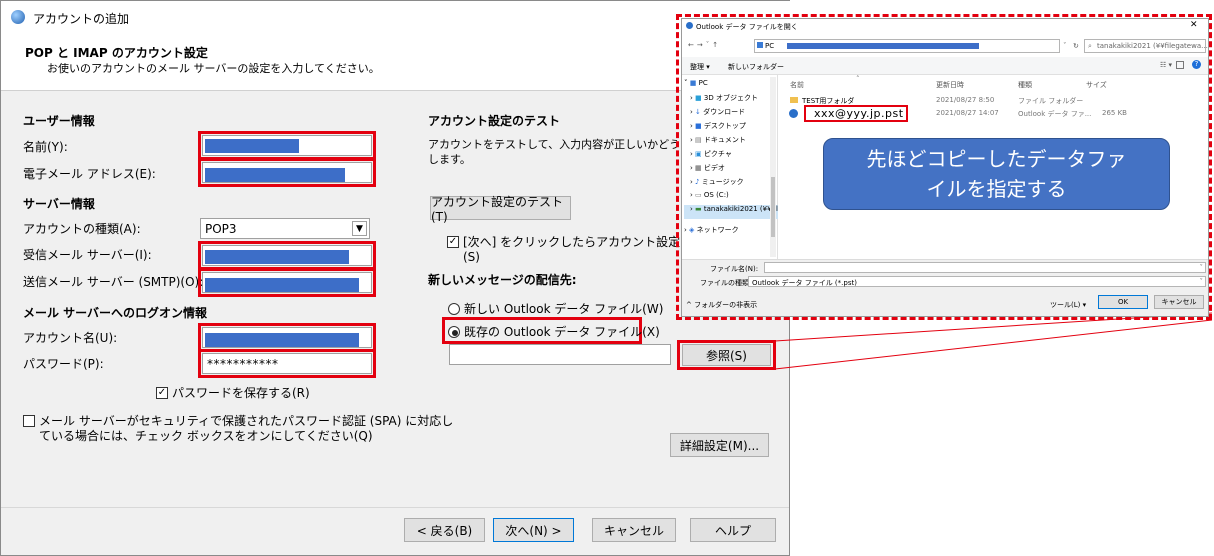  I want to click on nav-item-pictures: › ▣ ピクチャ, so click(731, 156).